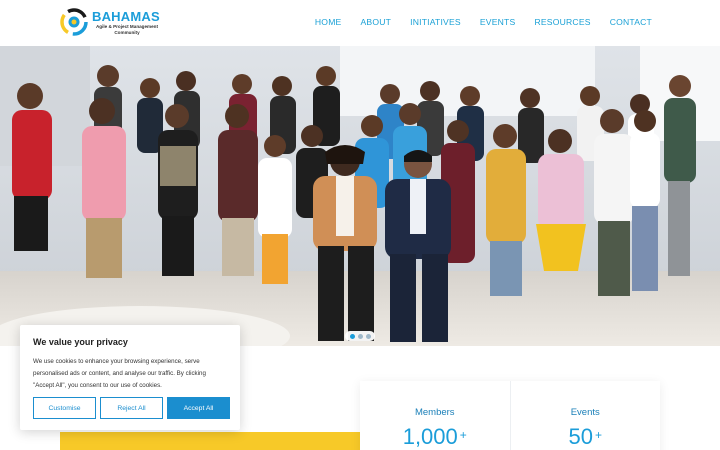 This screenshot has width=720, height=450. What do you see at coordinates (435, 22) in the screenshot?
I see `nav-initiatives: INITIATIVES` at bounding box center [435, 22].